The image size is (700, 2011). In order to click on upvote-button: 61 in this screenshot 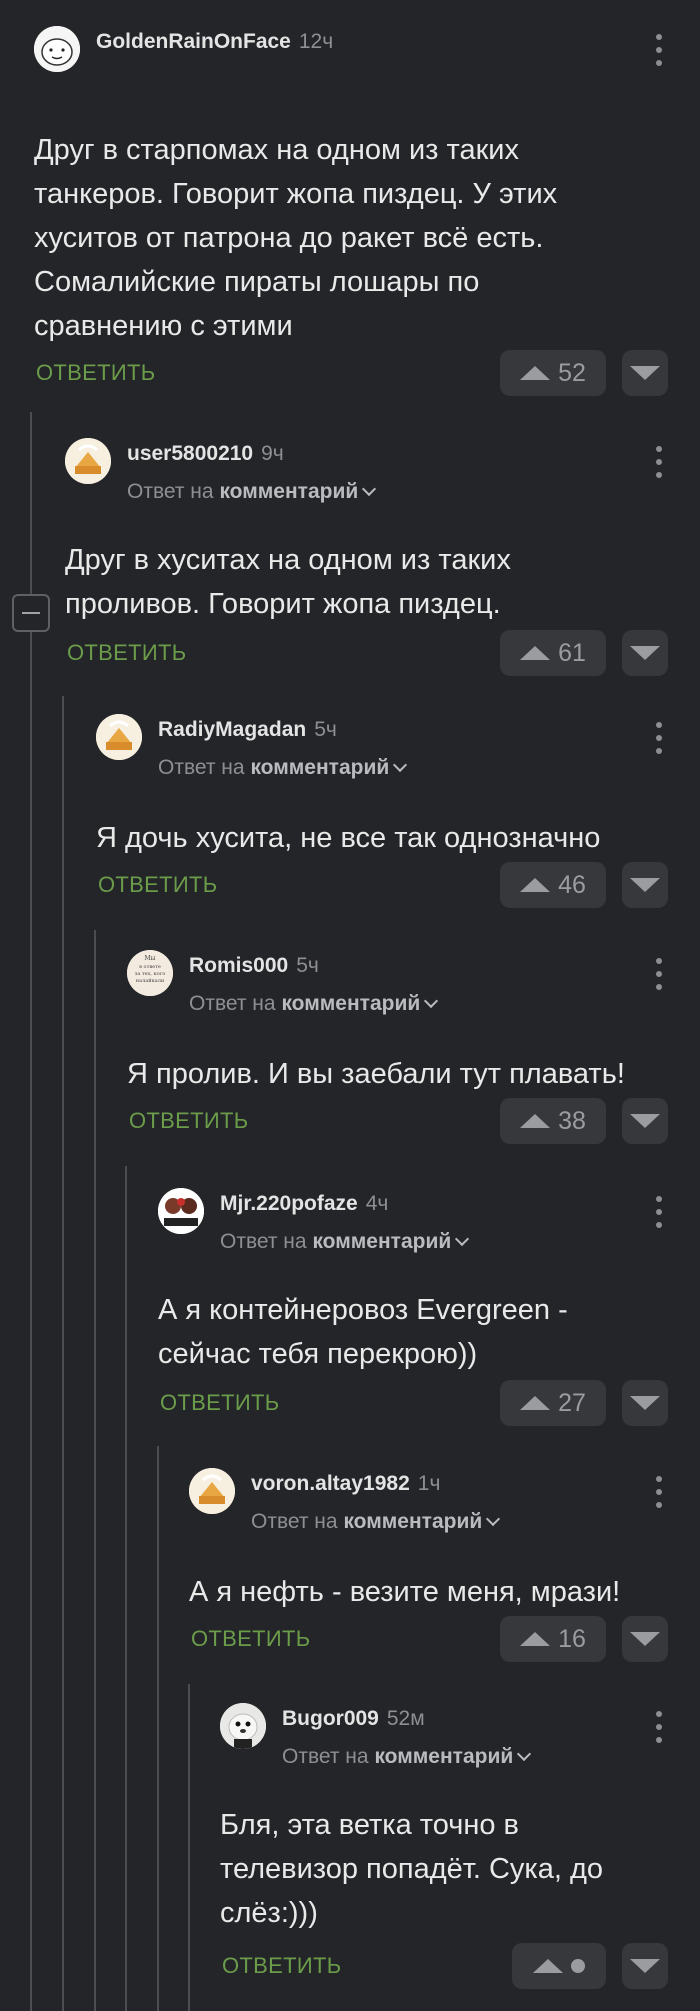, I will do `click(553, 653)`.